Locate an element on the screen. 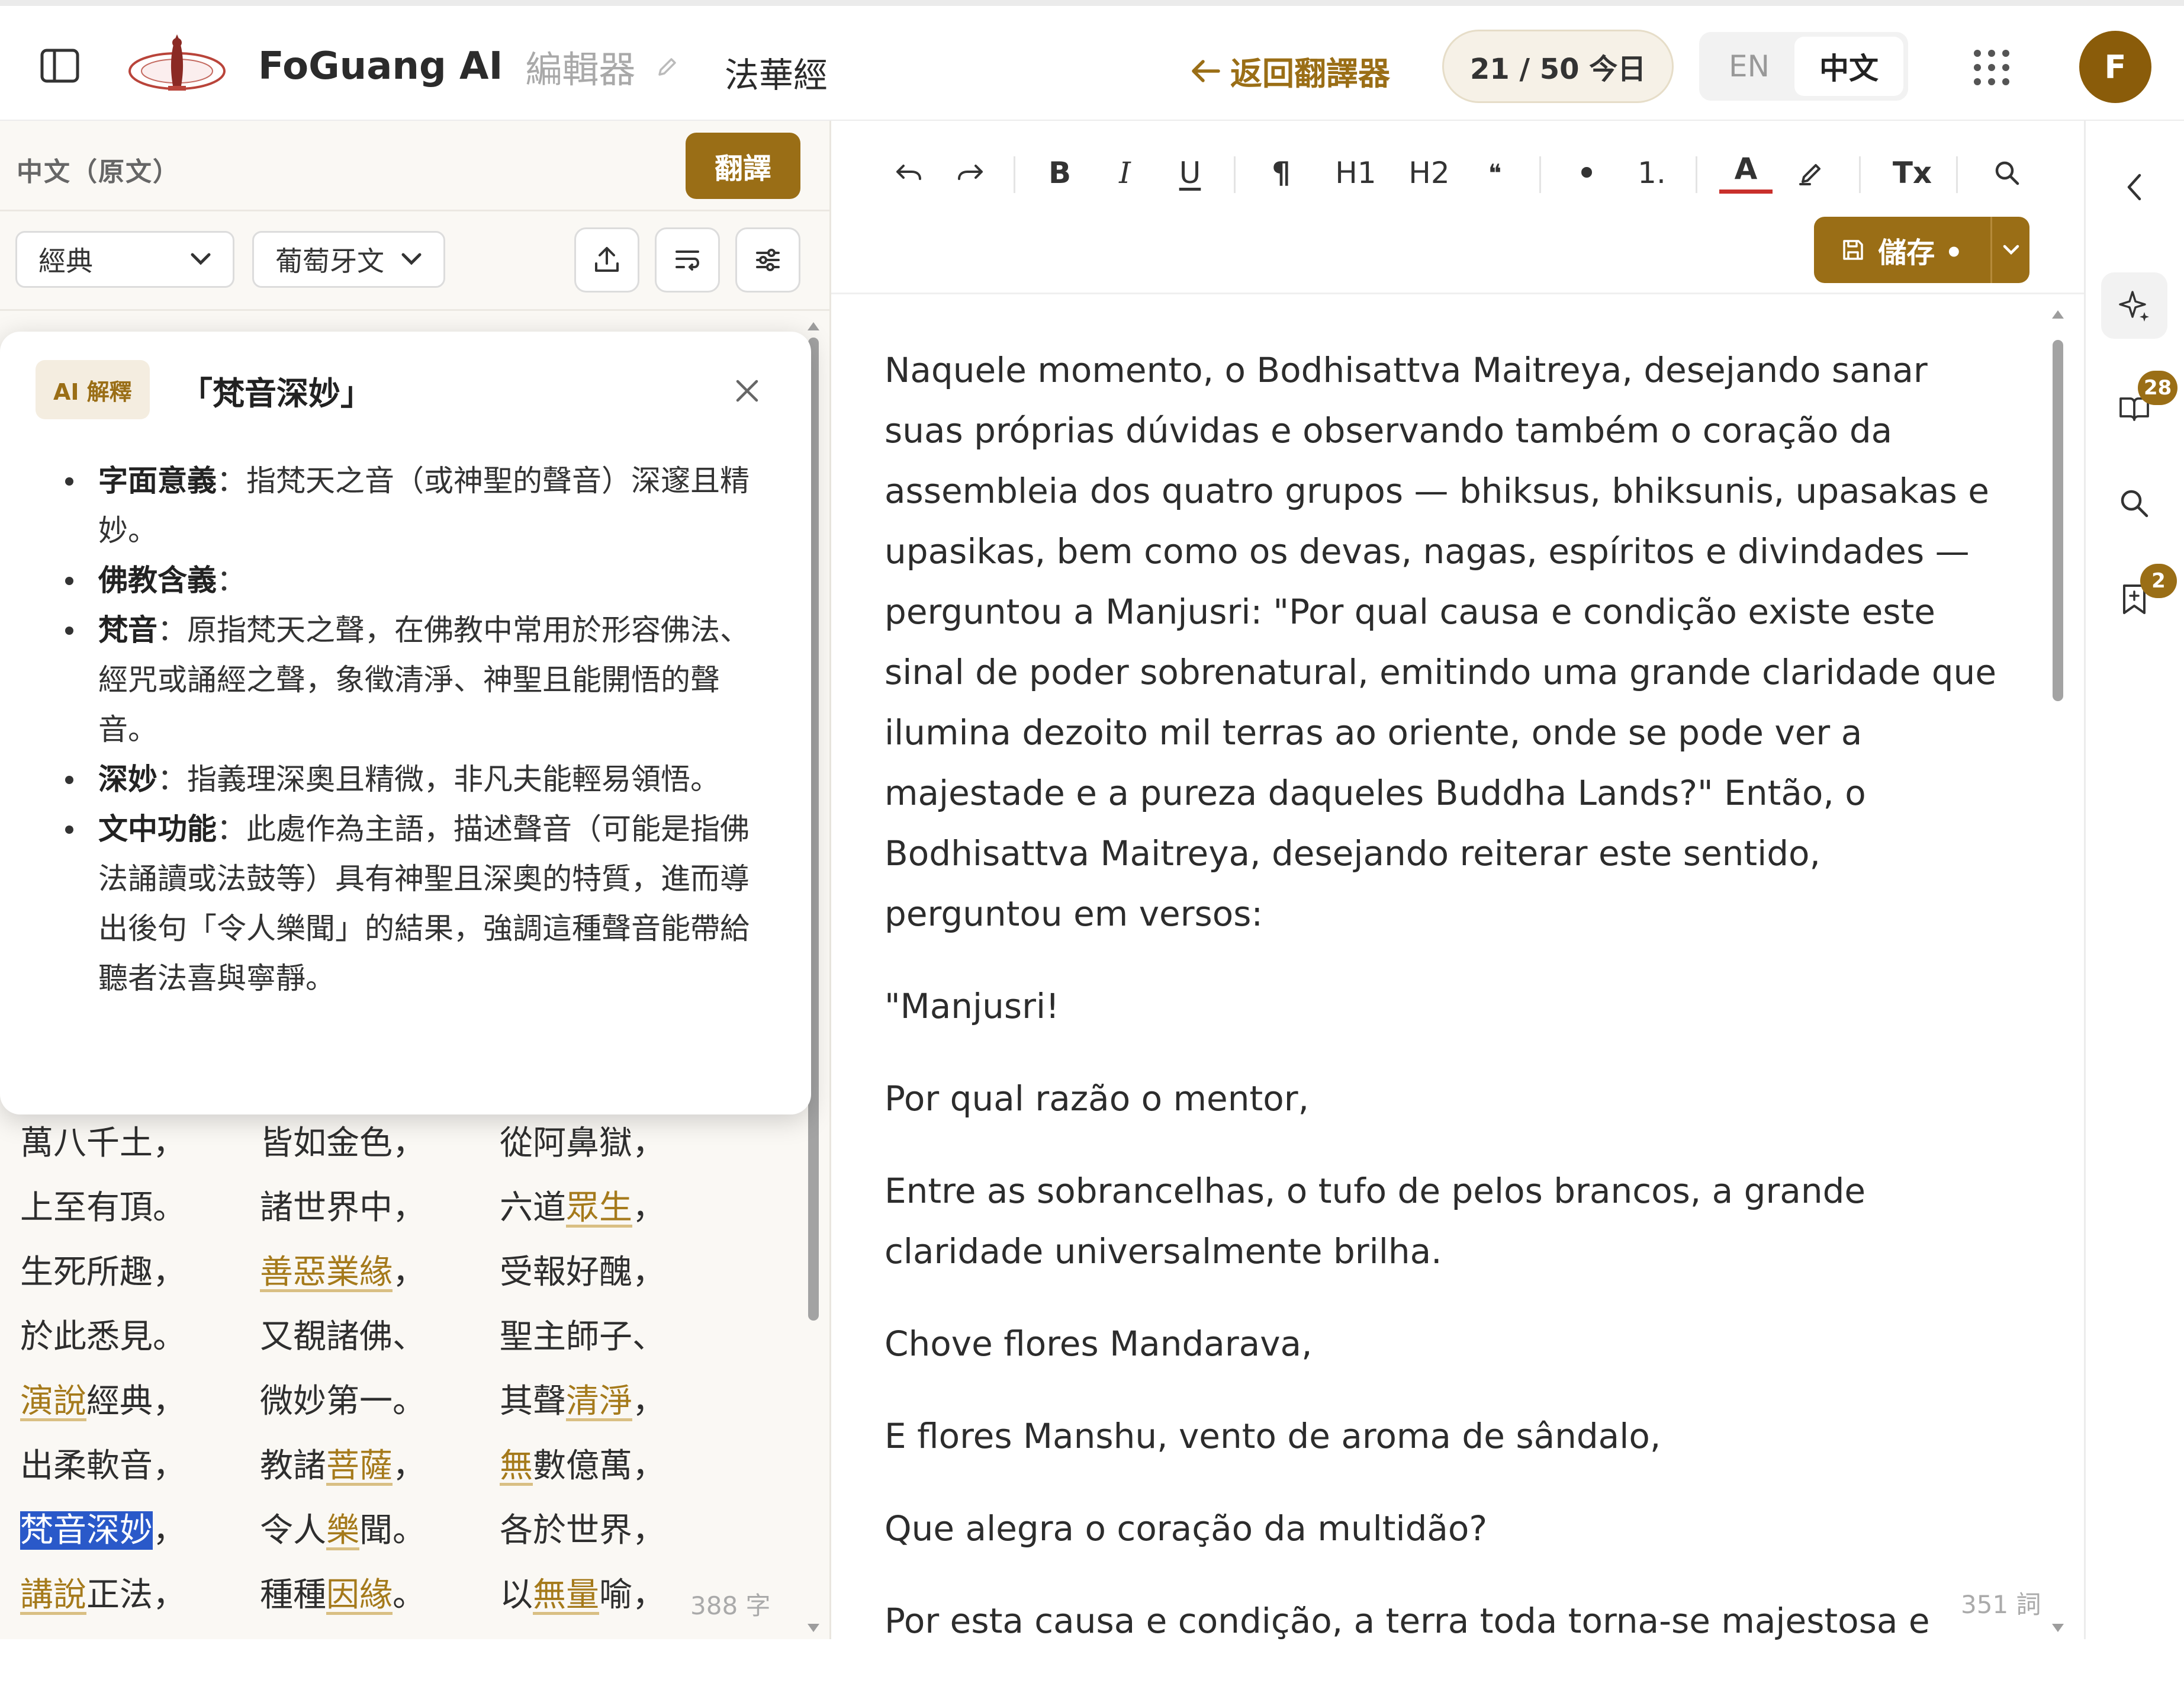  glossary-term: 善惡業緣 is located at coordinates (326, 1272).